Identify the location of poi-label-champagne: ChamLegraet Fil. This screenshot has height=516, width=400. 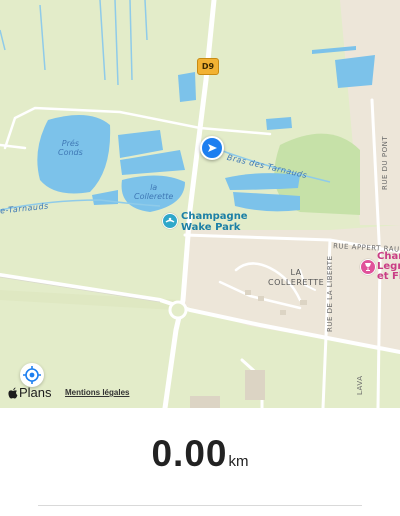
(388, 267).